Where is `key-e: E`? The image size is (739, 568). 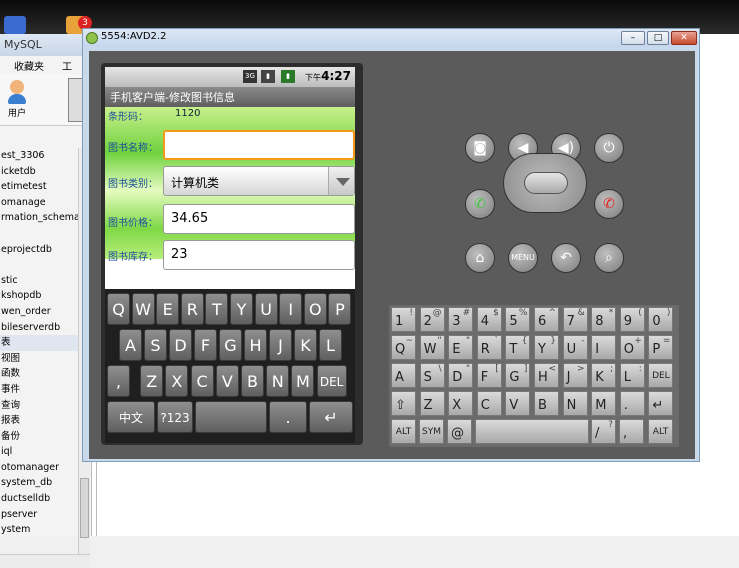
key-e: E is located at coordinates (168, 309).